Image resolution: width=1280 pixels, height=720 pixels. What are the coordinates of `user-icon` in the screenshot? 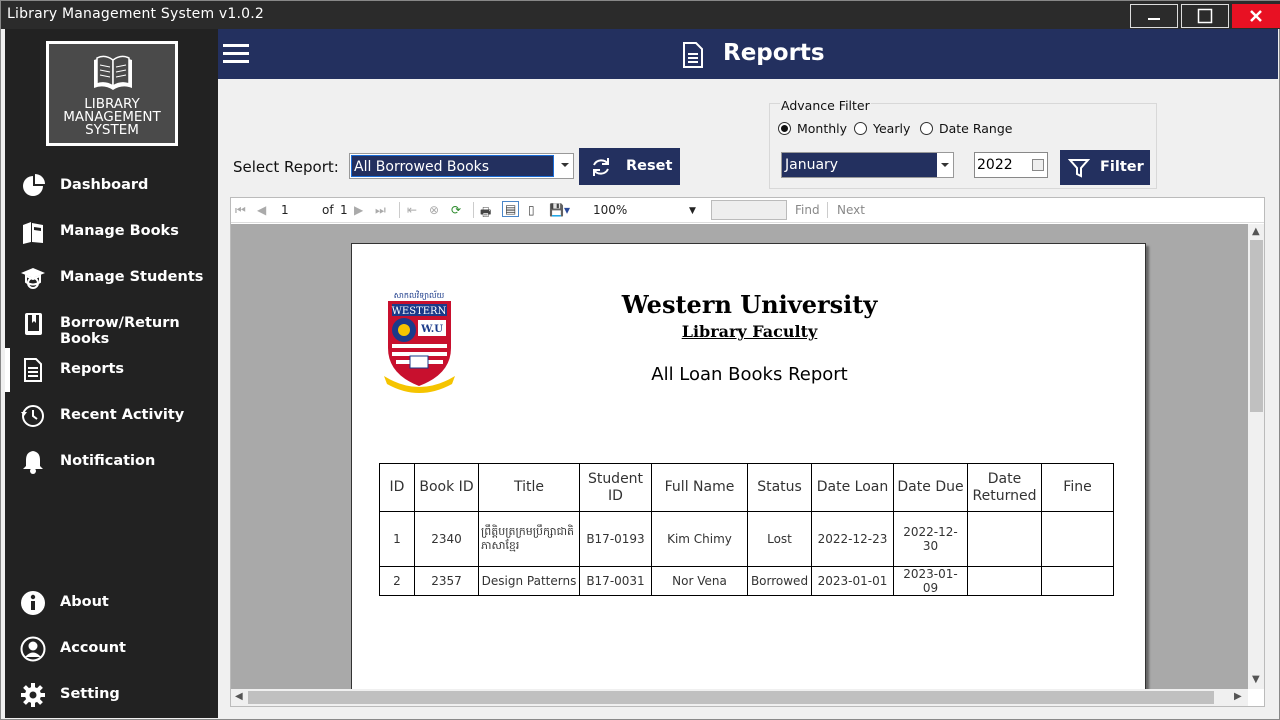 It's located at (33, 649).